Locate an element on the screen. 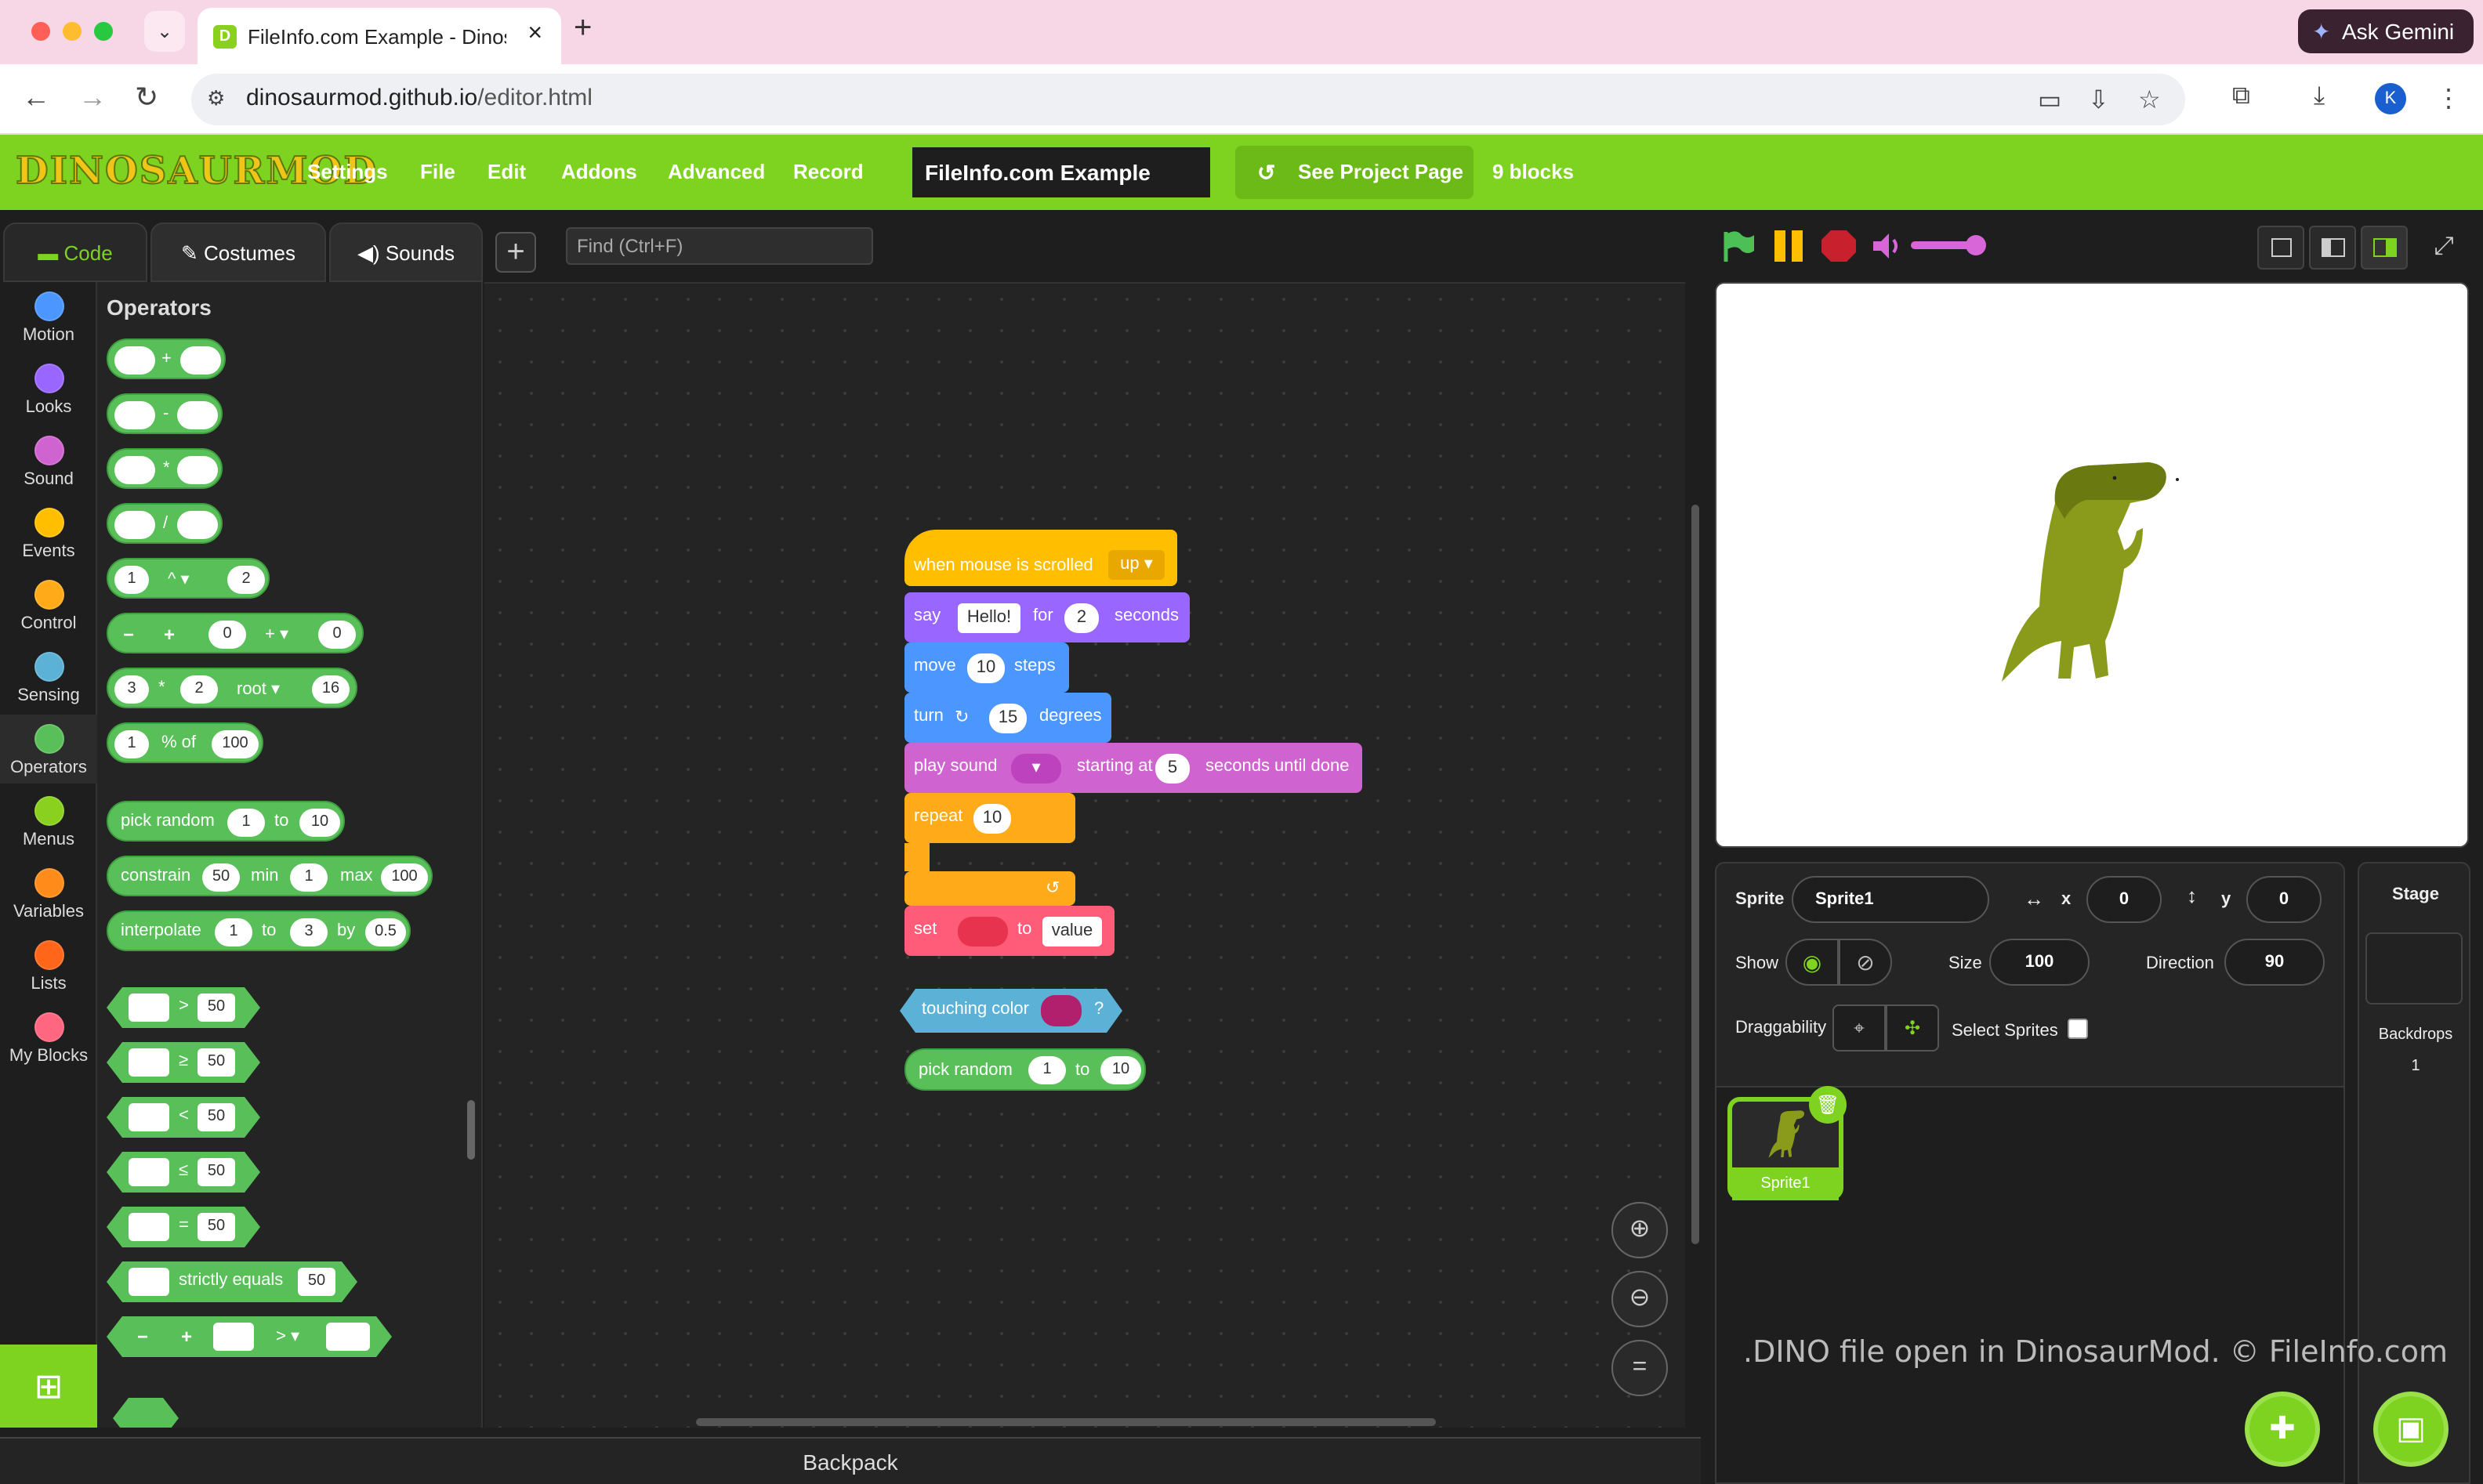  category-sensing: Sensing is located at coordinates (48, 678).